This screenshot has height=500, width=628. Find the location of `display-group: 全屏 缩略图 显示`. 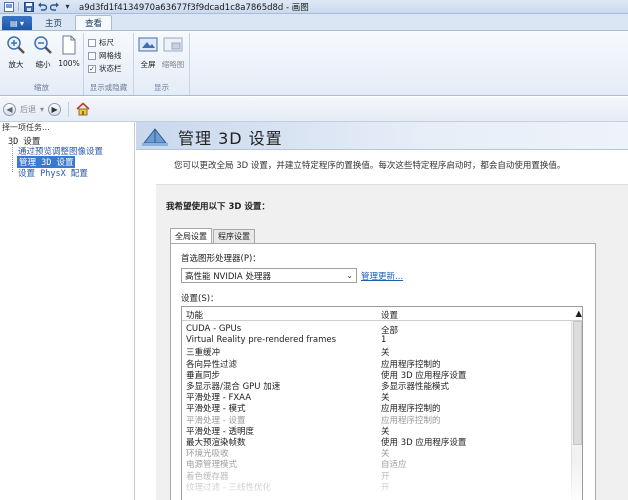

display-group: 全屏 缩略图 显示 is located at coordinates (162, 64).